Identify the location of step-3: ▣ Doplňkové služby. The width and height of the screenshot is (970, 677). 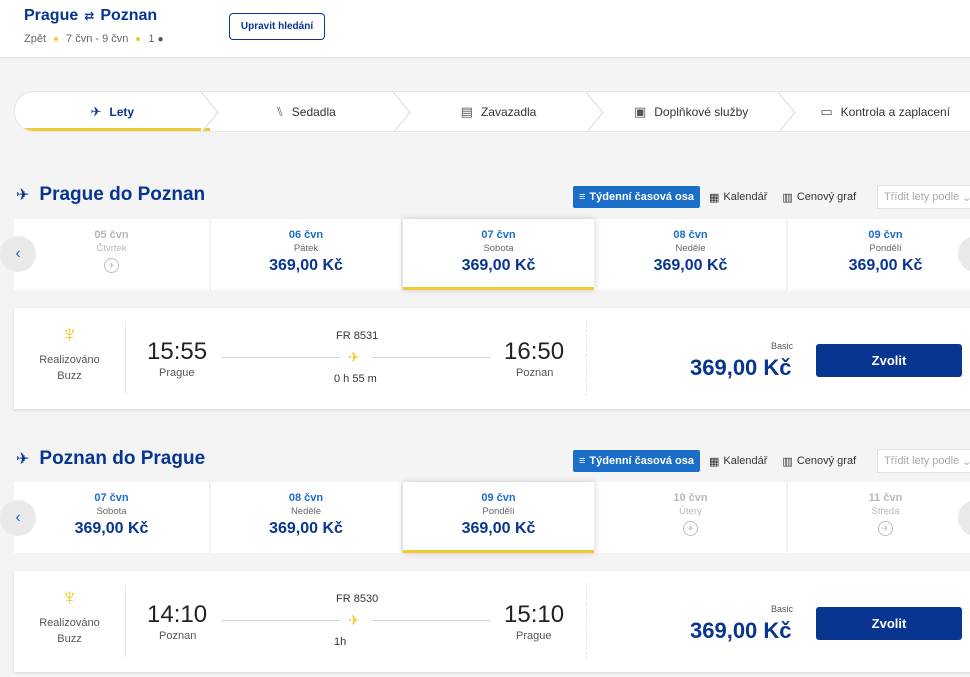
(696, 111).